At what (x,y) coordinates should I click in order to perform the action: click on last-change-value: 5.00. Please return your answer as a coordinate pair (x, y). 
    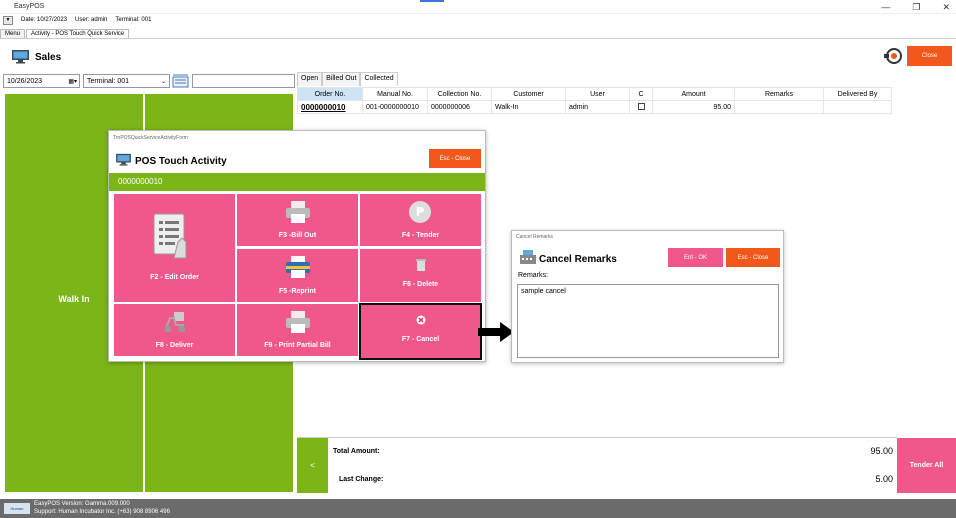
    Looking at the image, I should click on (884, 479).